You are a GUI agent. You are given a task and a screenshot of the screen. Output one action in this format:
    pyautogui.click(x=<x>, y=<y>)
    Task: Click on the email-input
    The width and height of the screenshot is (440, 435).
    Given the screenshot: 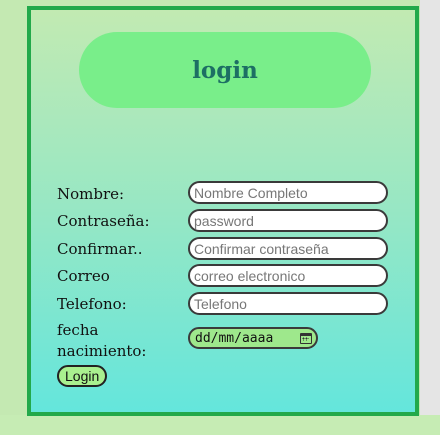 What is the action you would take?
    pyautogui.click(x=288, y=275)
    